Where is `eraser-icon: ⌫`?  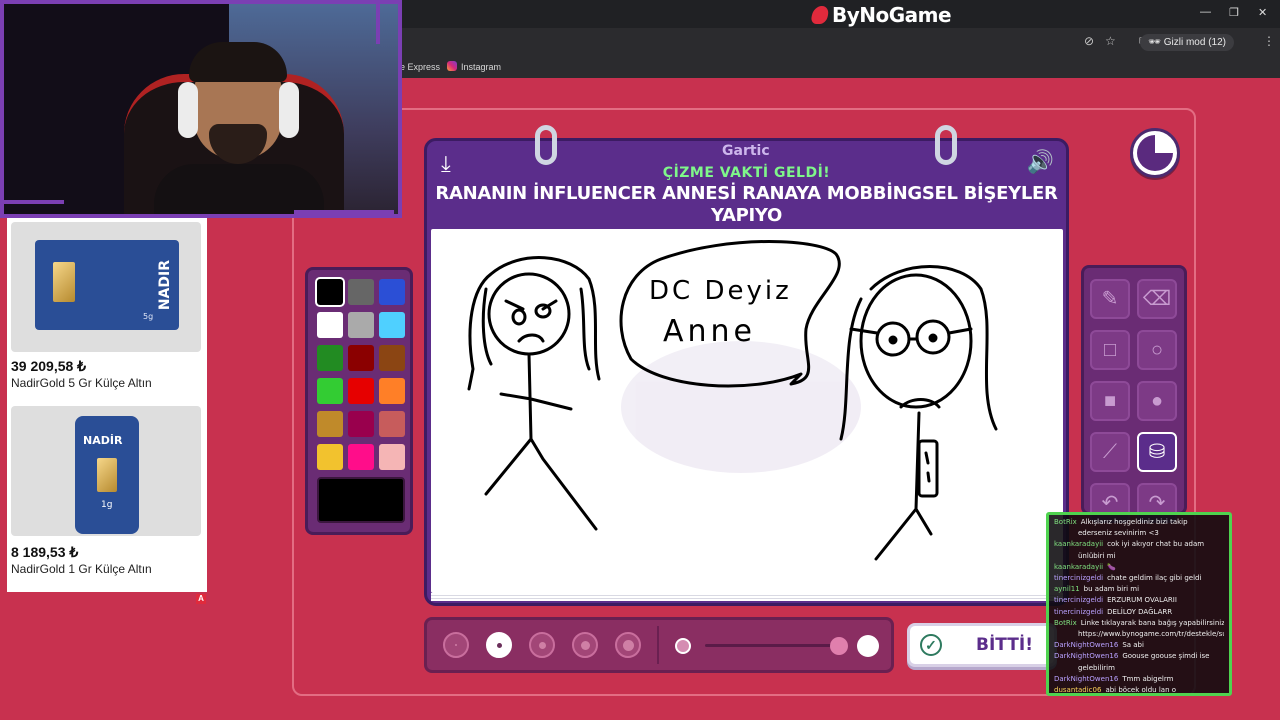 eraser-icon: ⌫ is located at coordinates (1157, 299).